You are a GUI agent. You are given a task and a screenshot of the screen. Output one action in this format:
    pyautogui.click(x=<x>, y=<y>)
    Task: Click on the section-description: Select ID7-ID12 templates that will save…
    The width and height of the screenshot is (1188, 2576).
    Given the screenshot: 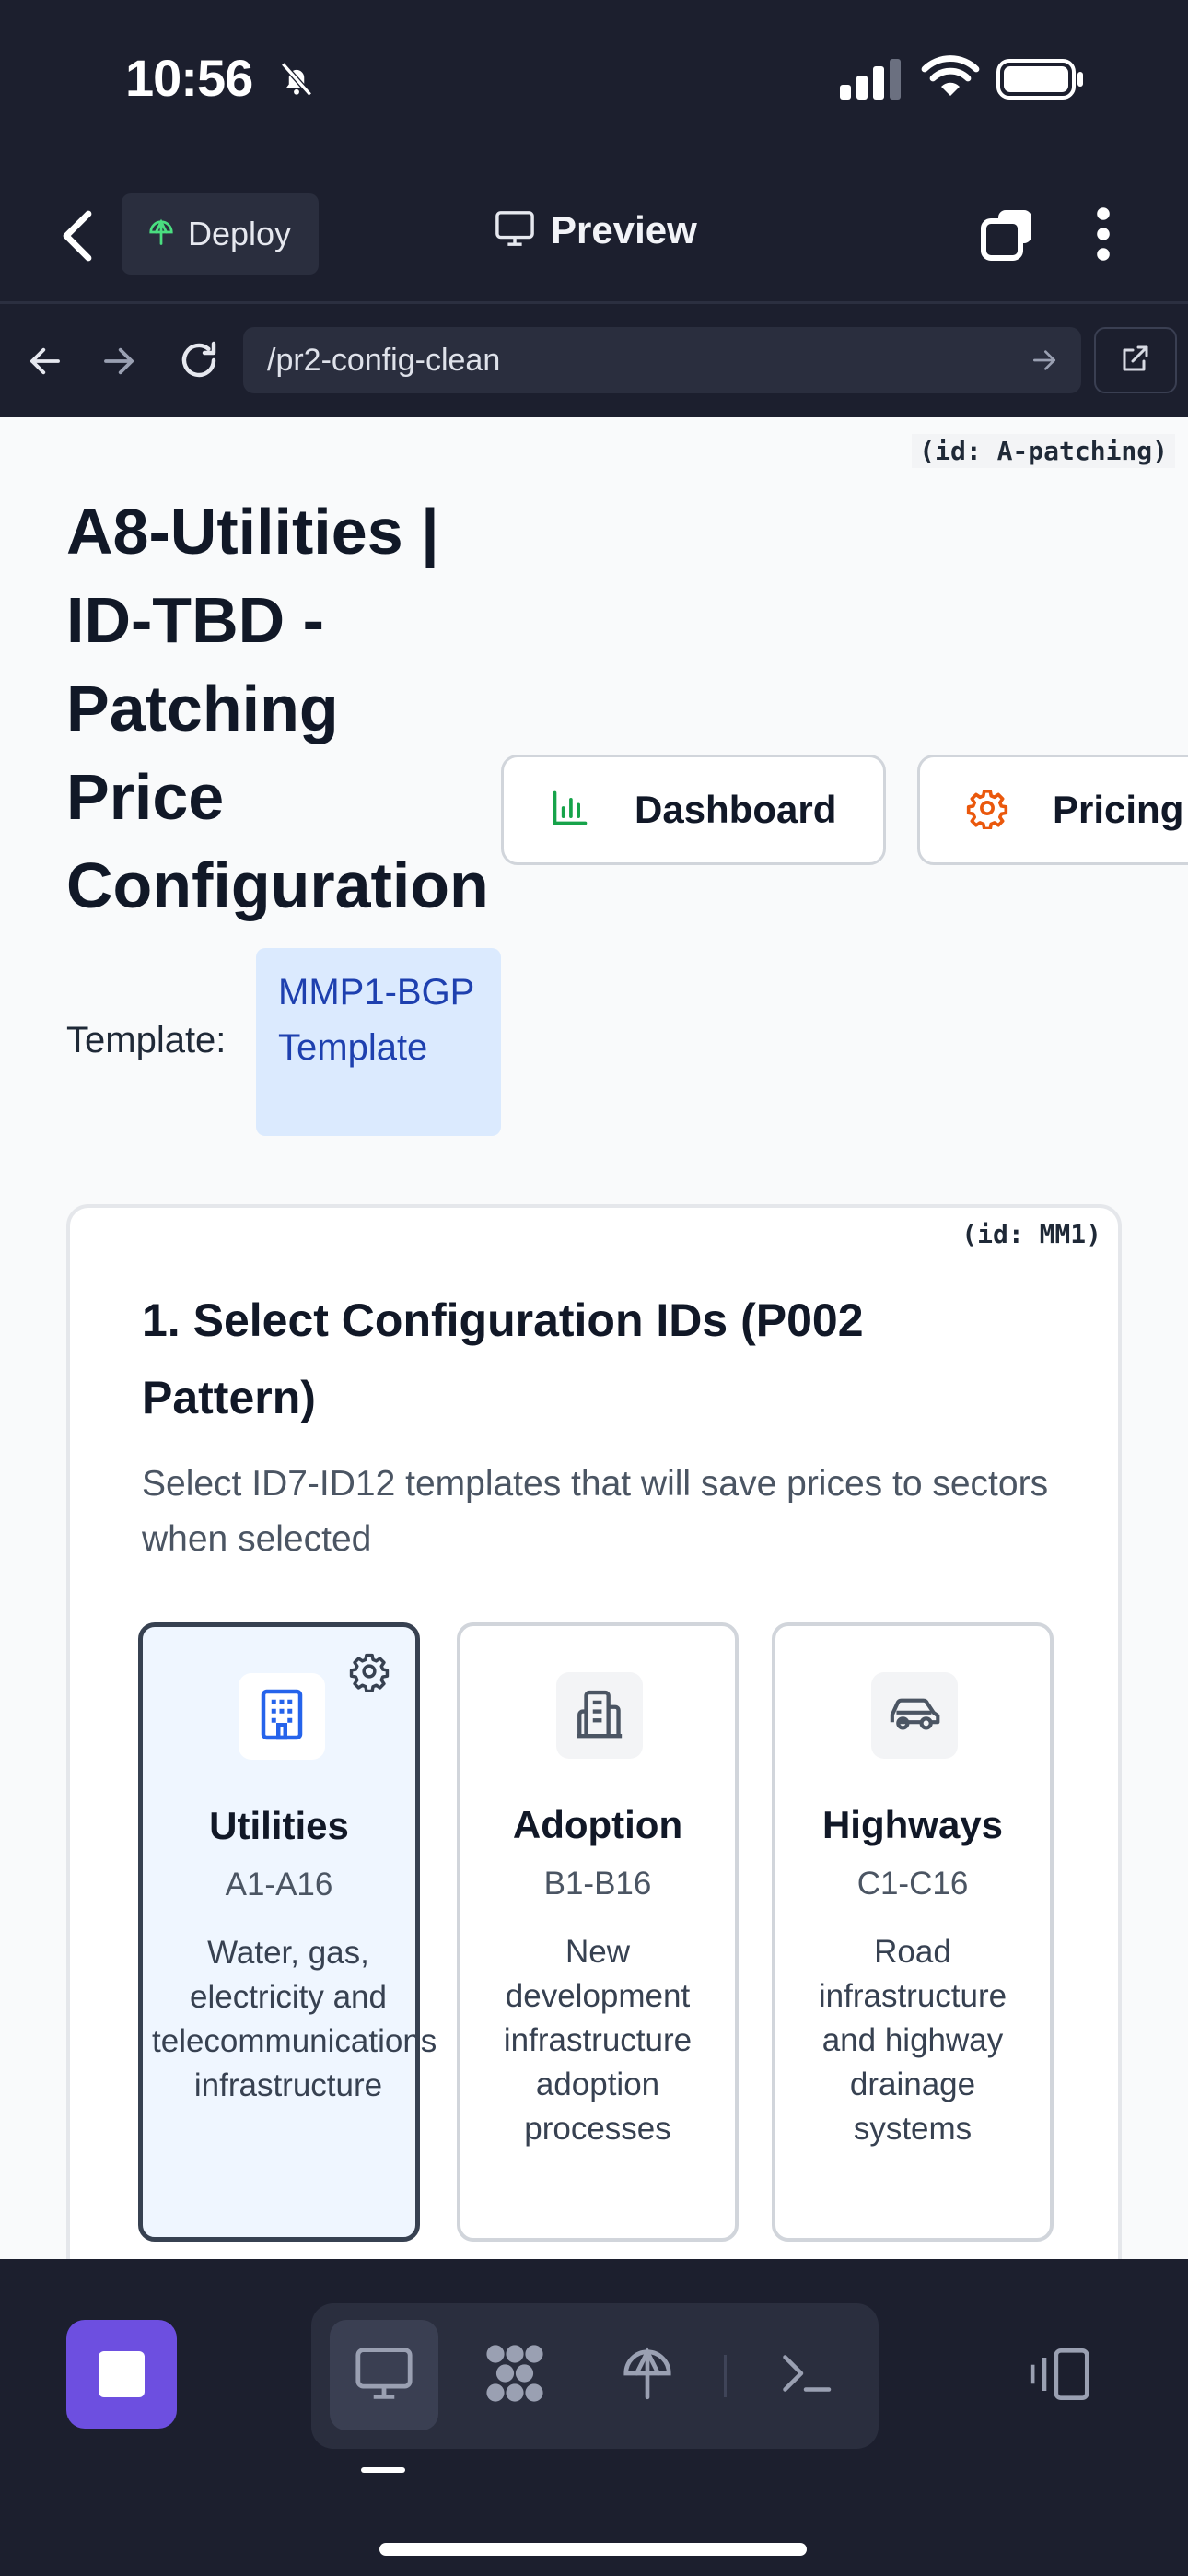 What is the action you would take?
    pyautogui.click(x=595, y=1511)
    